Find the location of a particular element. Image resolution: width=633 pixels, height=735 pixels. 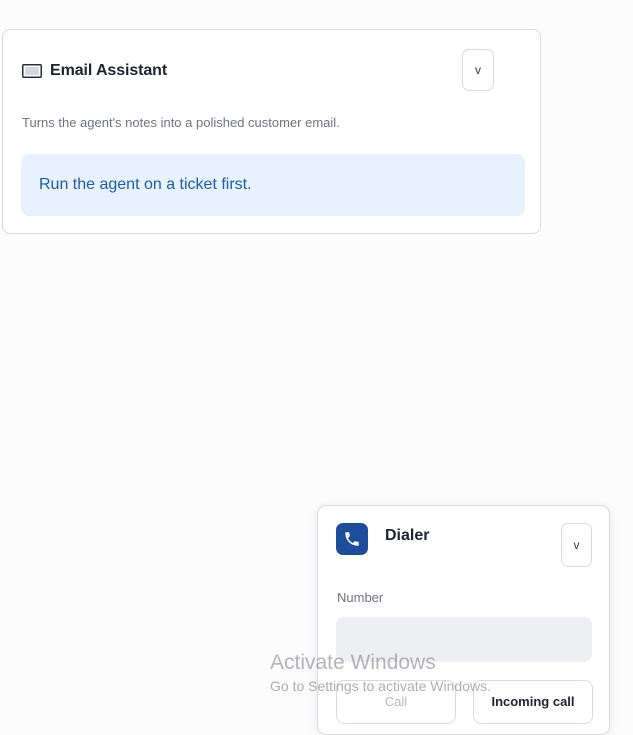

email-assistant-collapse-button: v is located at coordinates (478, 70).